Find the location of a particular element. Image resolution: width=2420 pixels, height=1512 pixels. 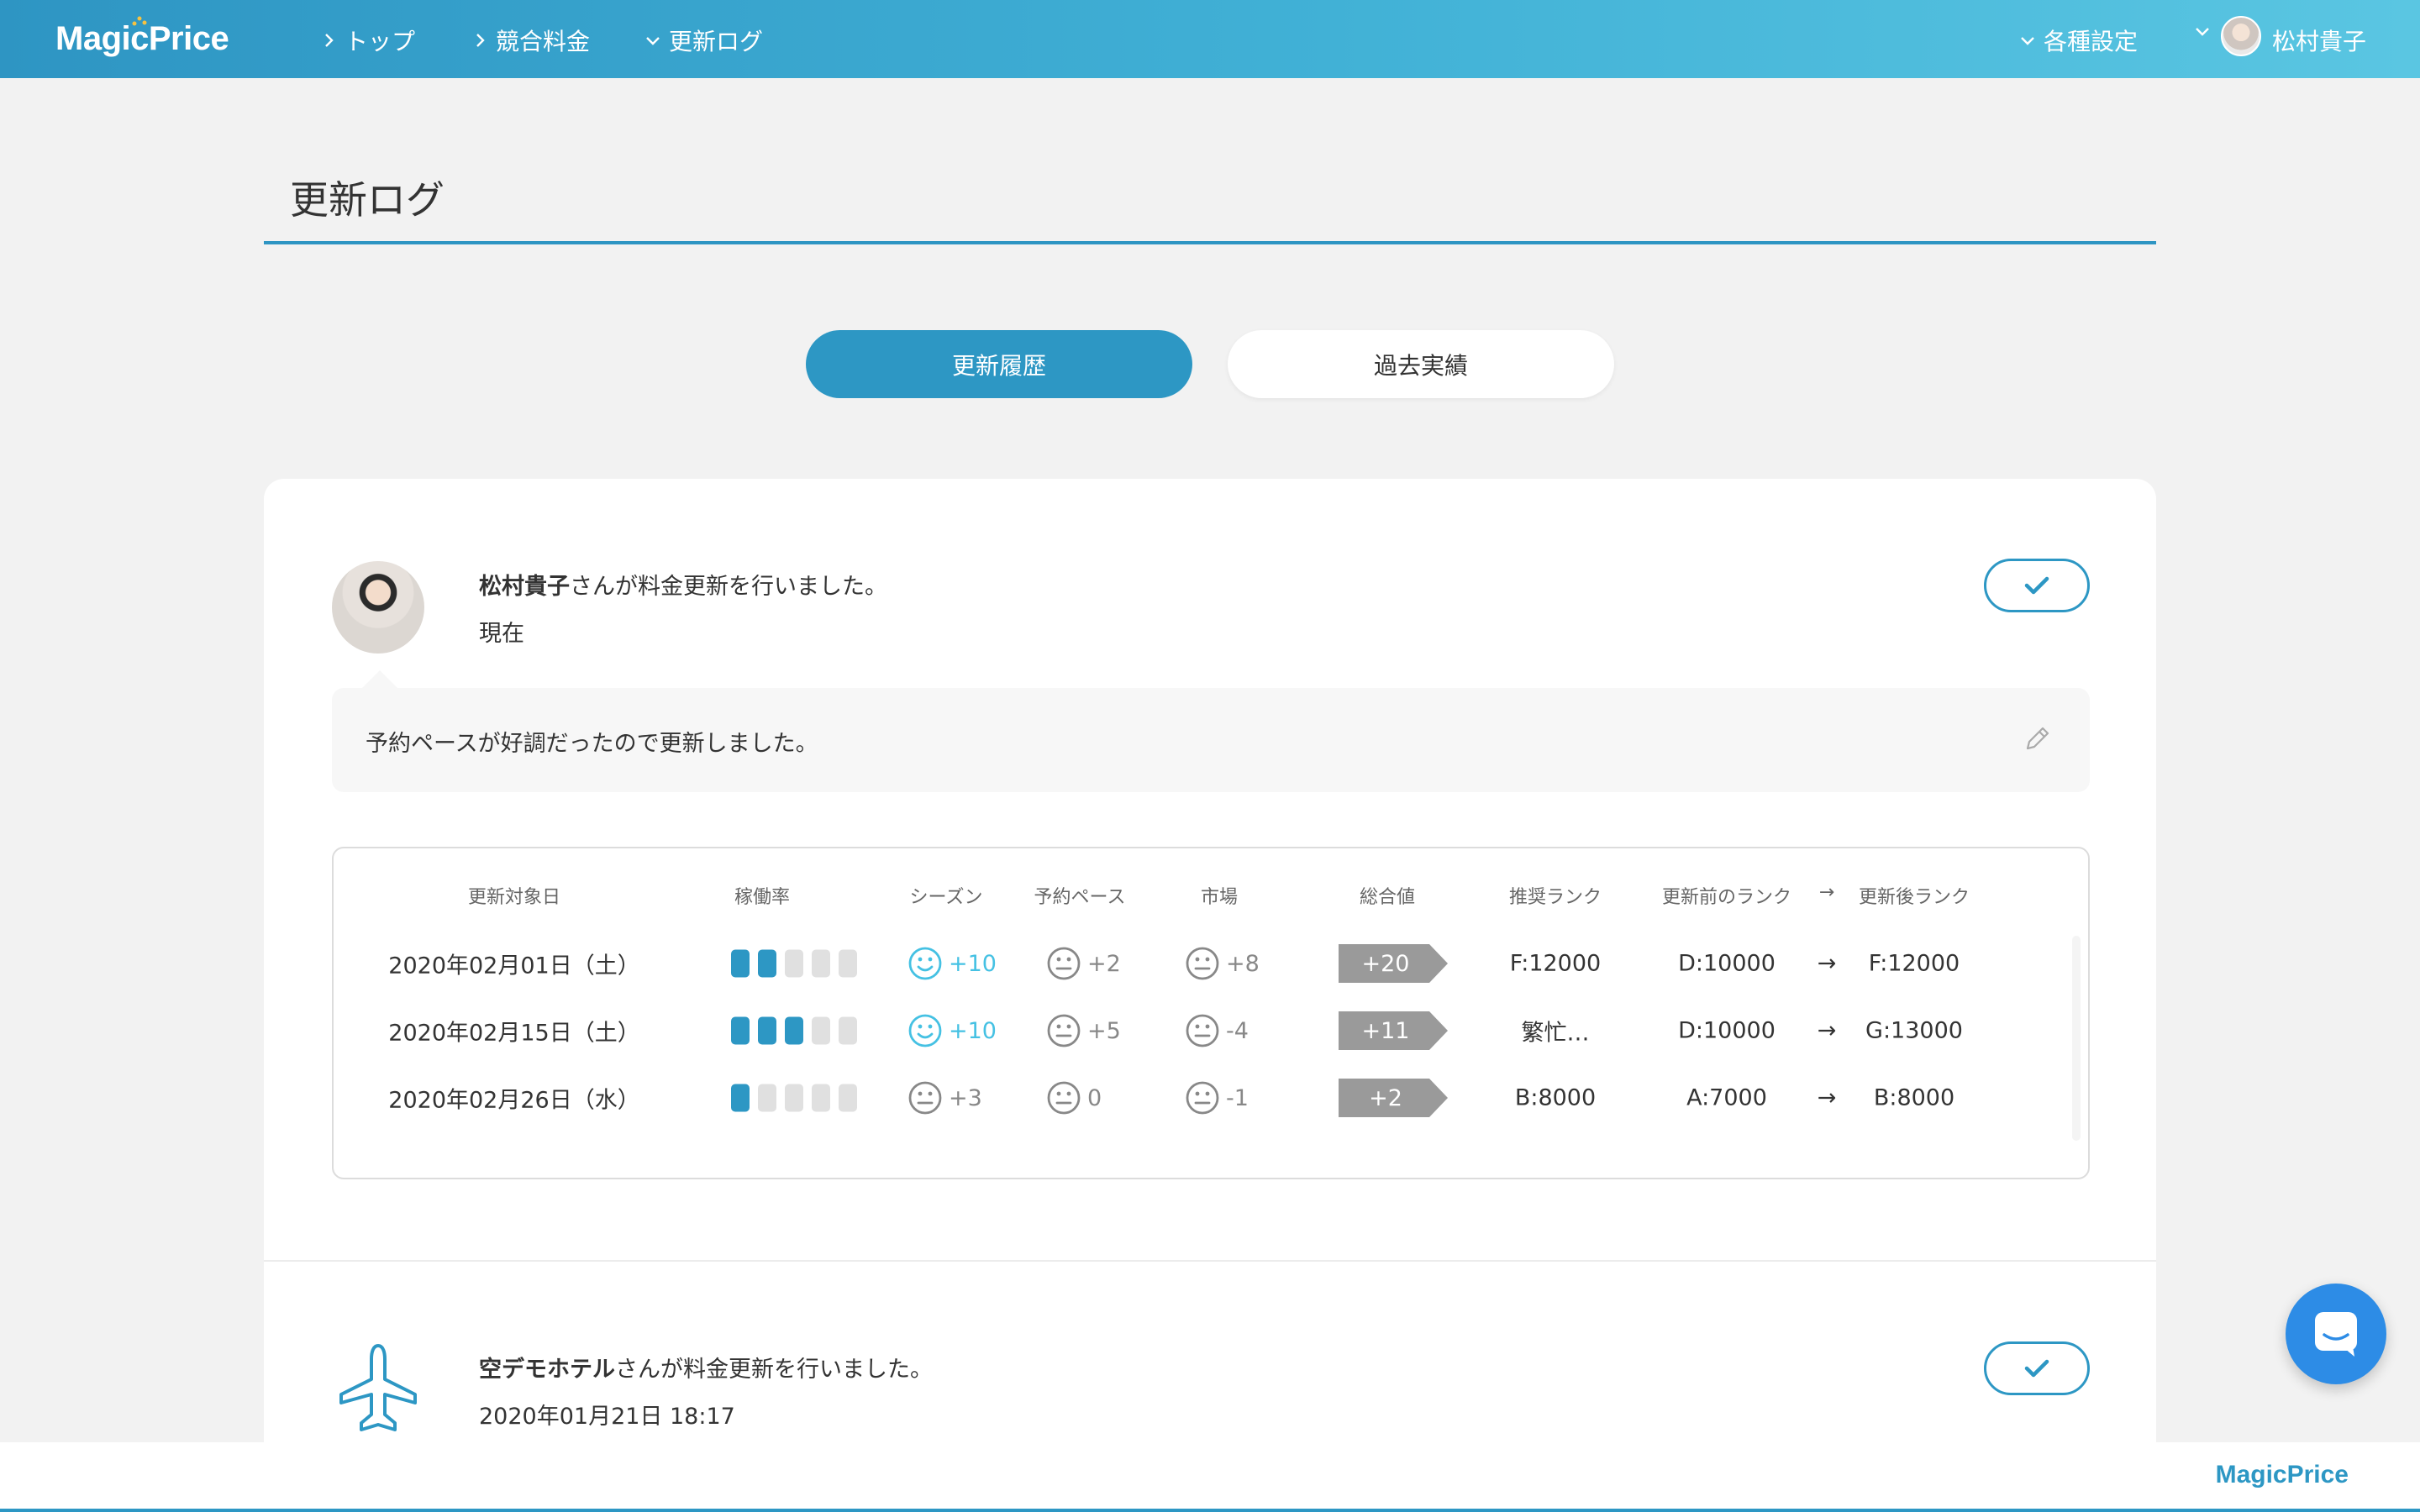

nav-competitor-prices: 競合料金 is located at coordinates (531, 40).